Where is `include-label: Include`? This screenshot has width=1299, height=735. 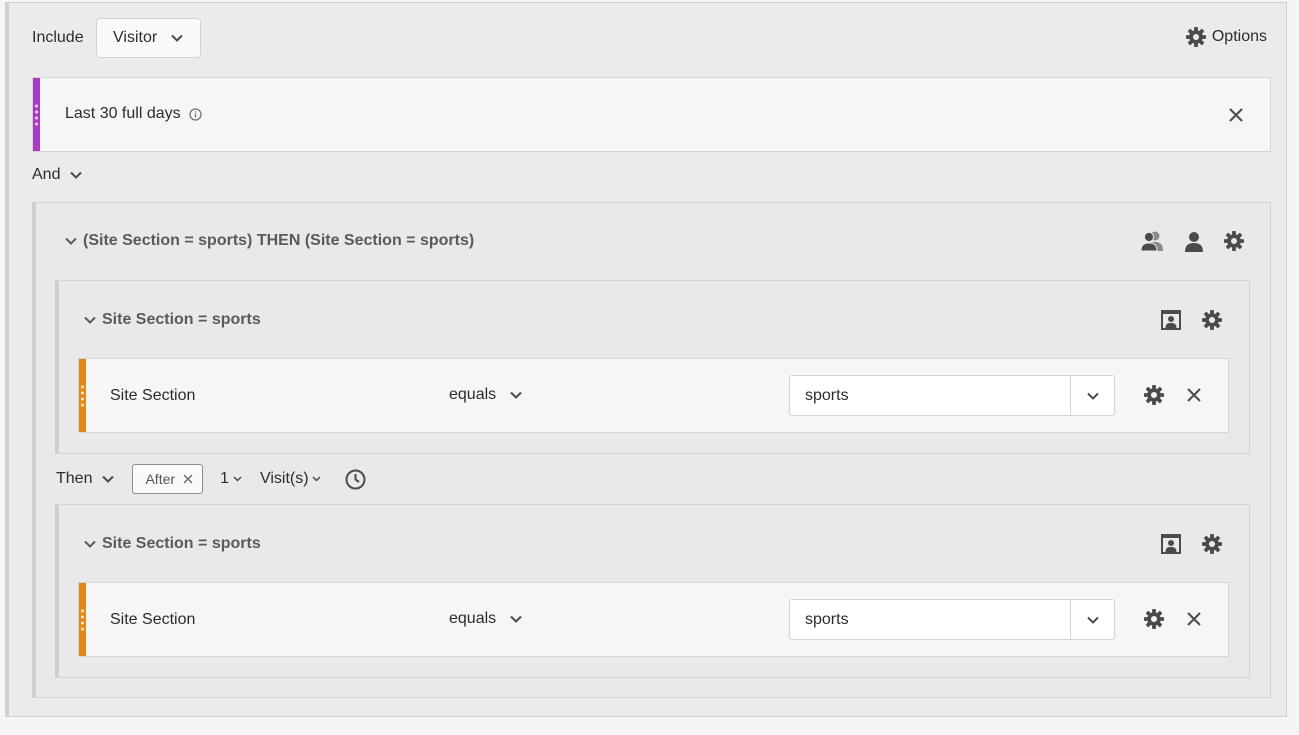
include-label: Include is located at coordinates (58, 37).